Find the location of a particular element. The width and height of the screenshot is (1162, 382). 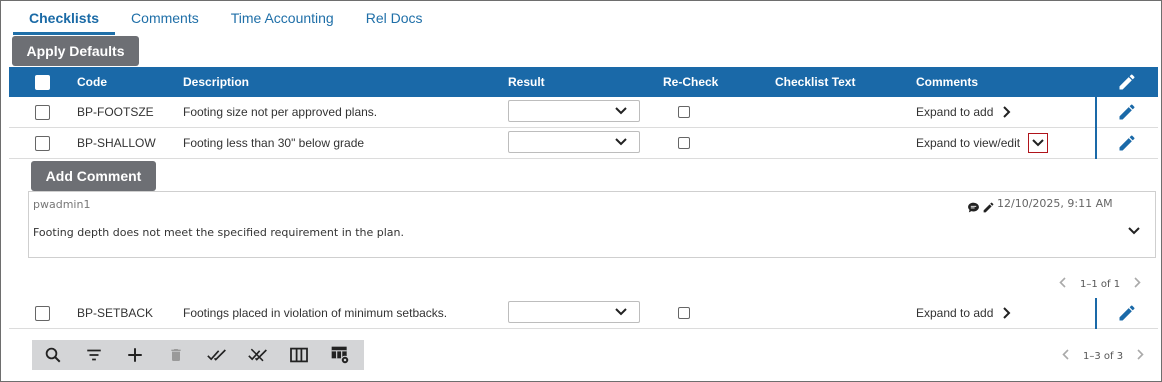

tab-comments: Comments is located at coordinates (165, 18).